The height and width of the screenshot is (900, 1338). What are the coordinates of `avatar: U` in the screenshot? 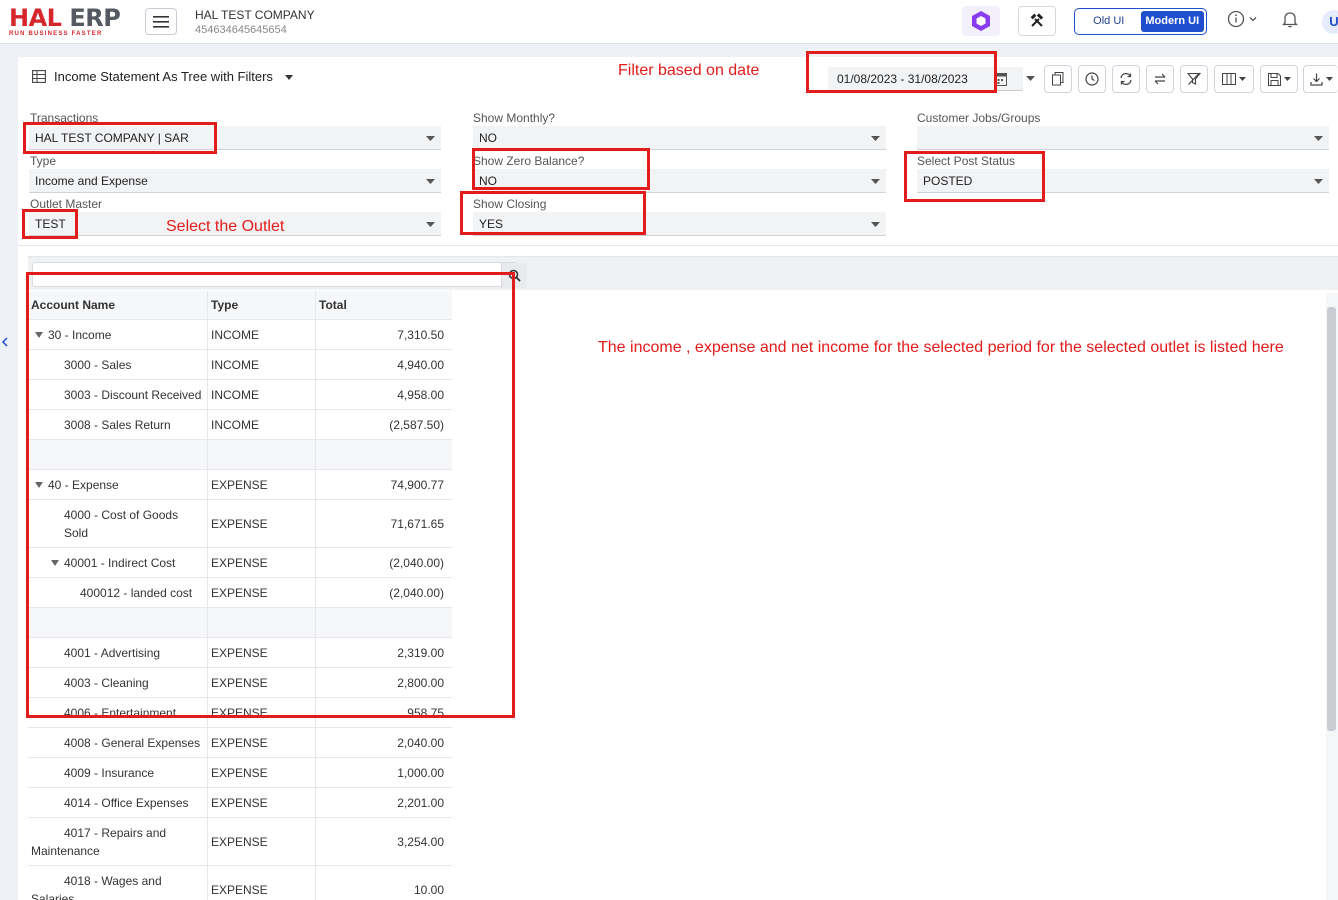 It's located at (1330, 22).